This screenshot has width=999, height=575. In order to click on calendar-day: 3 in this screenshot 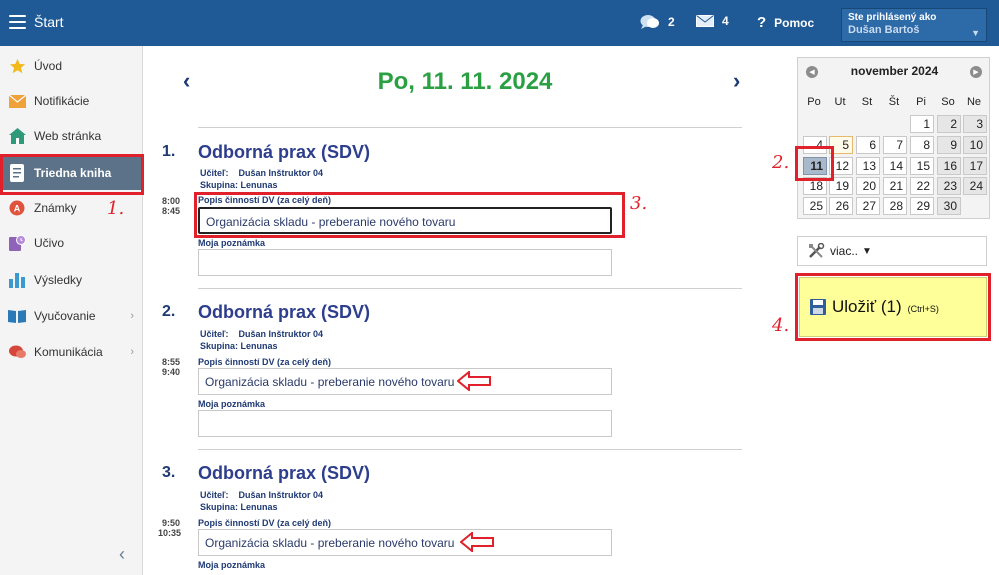, I will do `click(975, 124)`.